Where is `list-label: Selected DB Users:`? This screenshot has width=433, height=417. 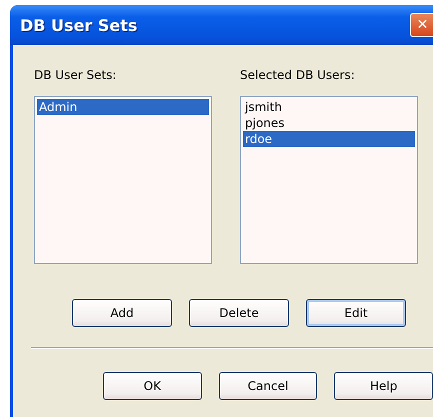
list-label: Selected DB Users: is located at coordinates (298, 75).